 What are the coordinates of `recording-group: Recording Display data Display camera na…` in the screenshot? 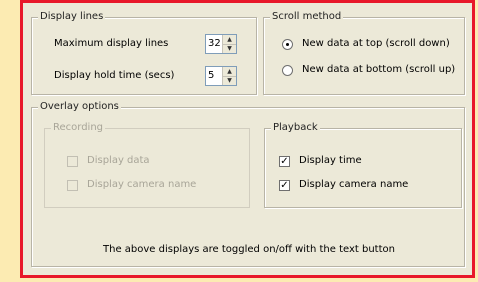 It's located at (147, 165).